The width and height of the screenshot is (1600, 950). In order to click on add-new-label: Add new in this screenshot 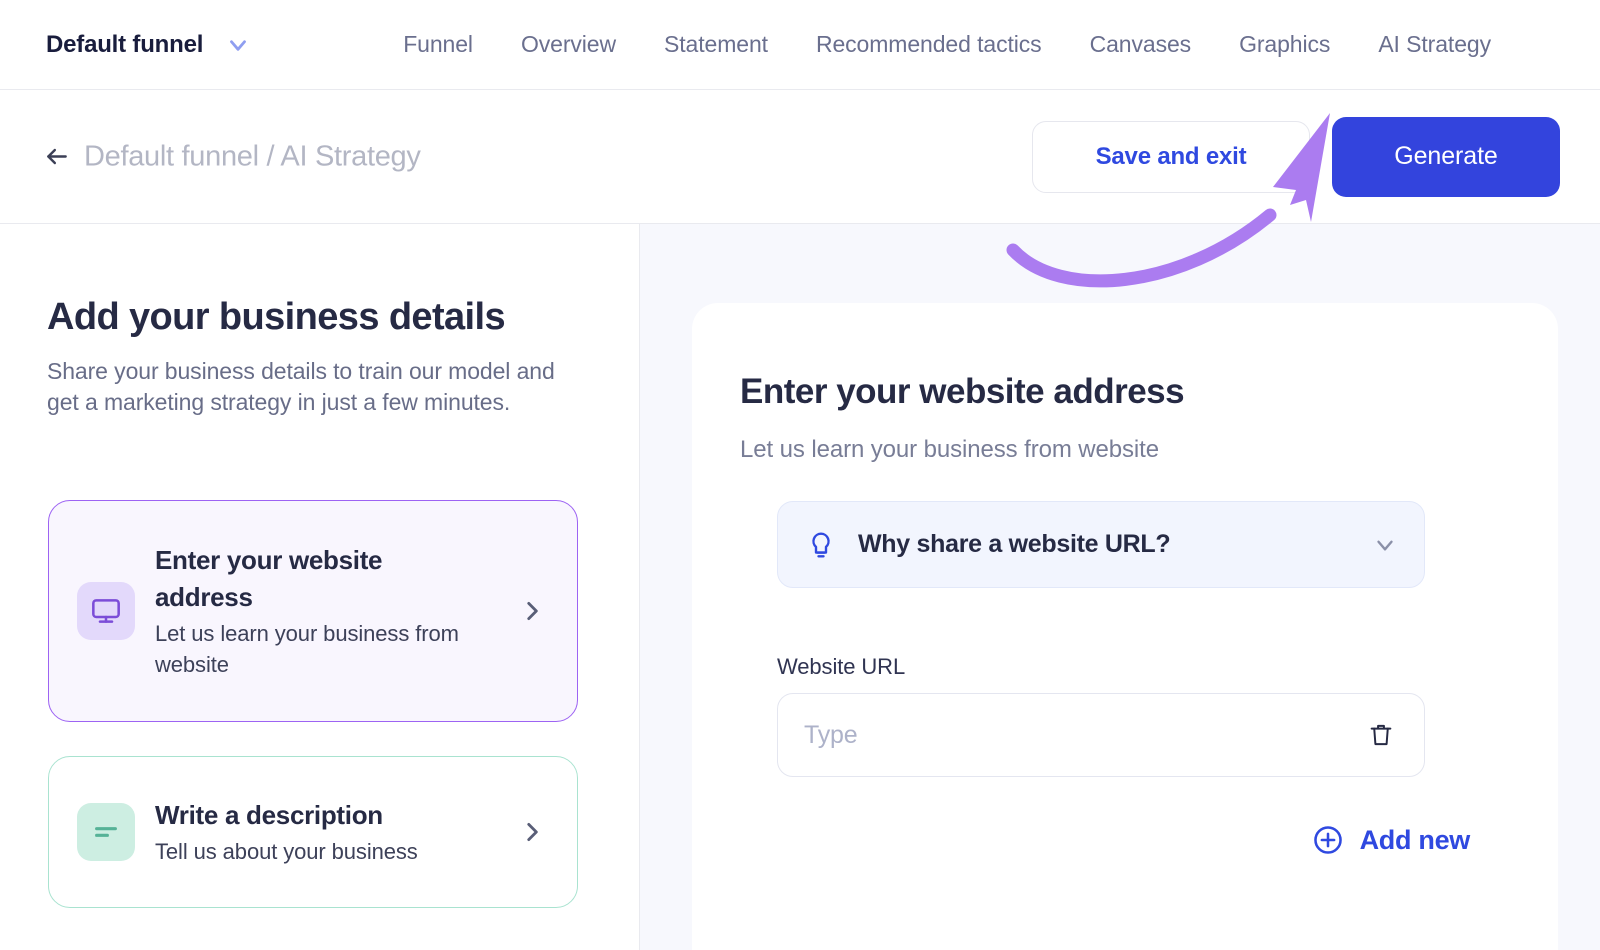, I will do `click(1415, 839)`.